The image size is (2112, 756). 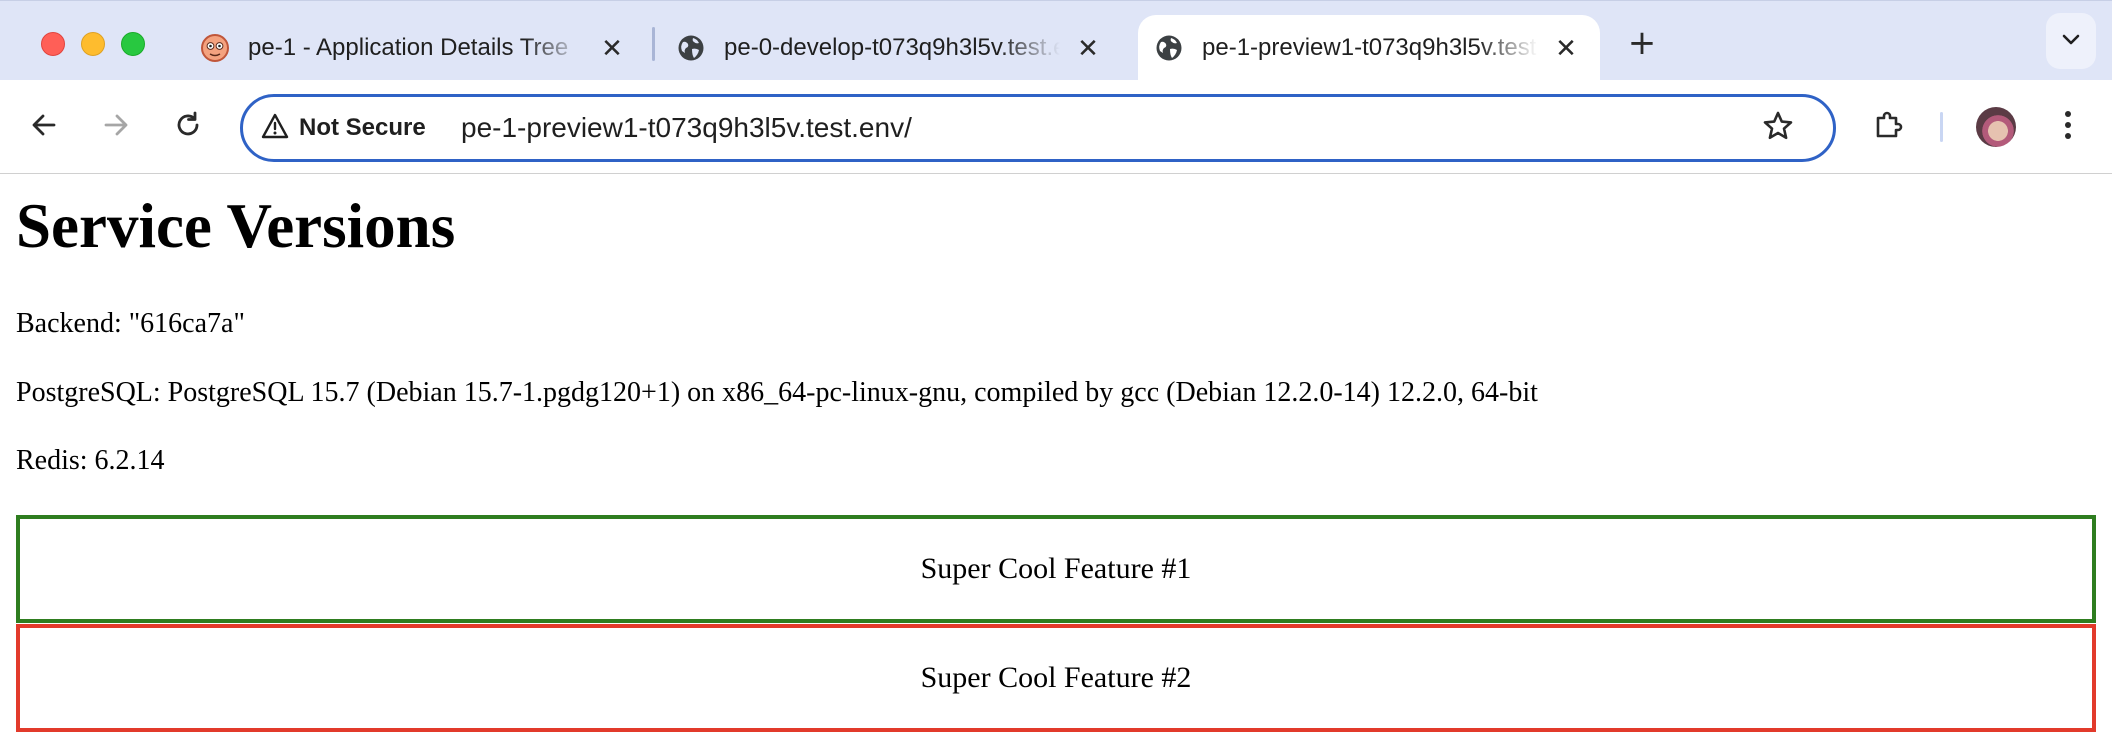 I want to click on page-title: Service Versions, so click(x=236, y=226).